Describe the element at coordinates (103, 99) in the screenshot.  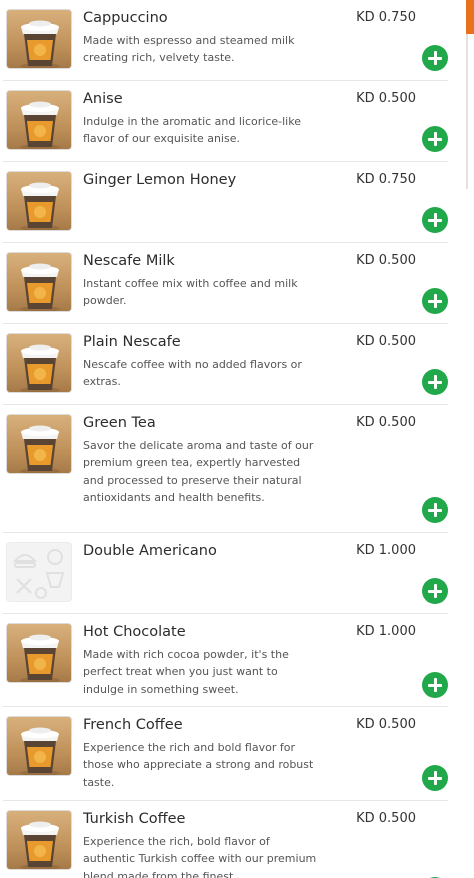
I see `item-name: Anise` at that location.